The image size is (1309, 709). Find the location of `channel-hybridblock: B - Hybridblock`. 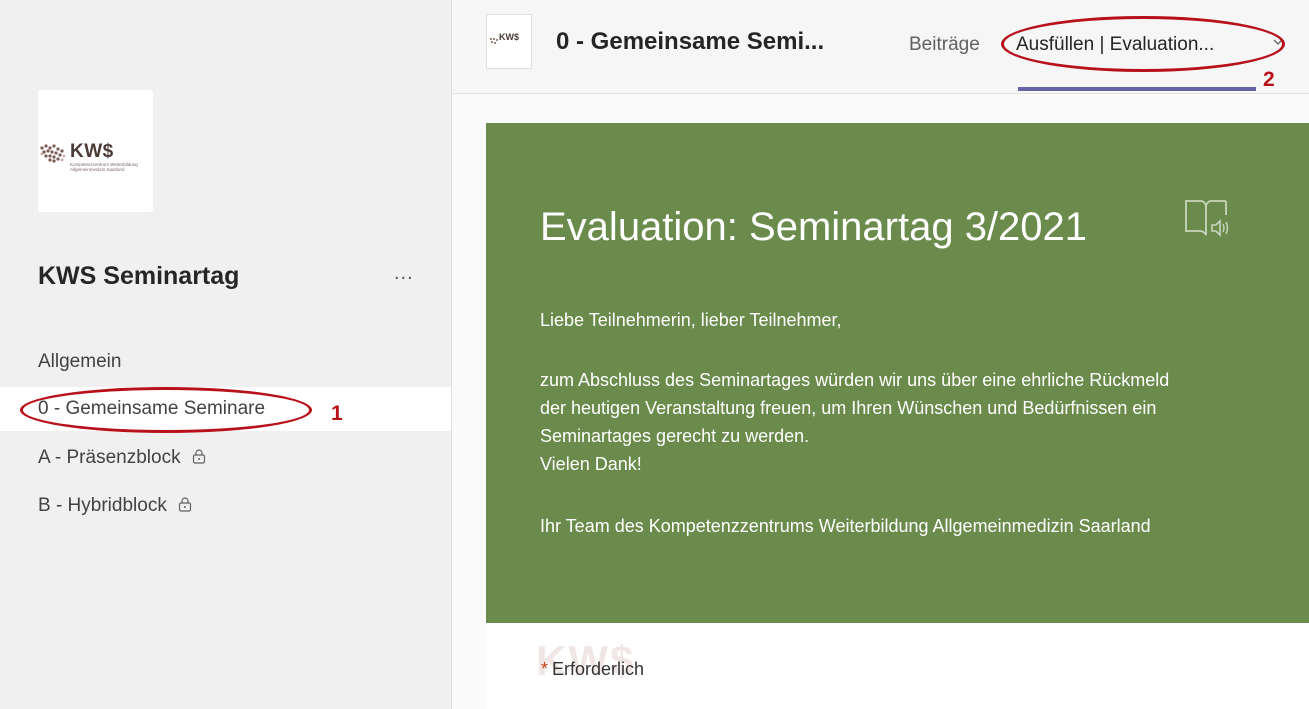

channel-hybridblock: B - Hybridblock is located at coordinates (225, 506).